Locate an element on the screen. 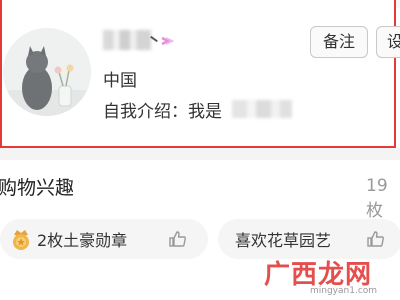 This screenshot has height=300, width=400. interest-chip-label: 喜欢花草园艺 is located at coordinates (283, 240).